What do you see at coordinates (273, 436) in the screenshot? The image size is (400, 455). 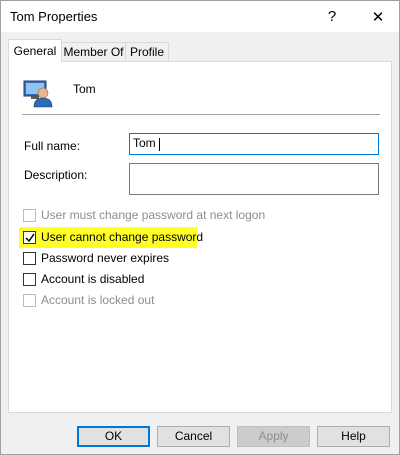 I see `apply-button: Apply` at bounding box center [273, 436].